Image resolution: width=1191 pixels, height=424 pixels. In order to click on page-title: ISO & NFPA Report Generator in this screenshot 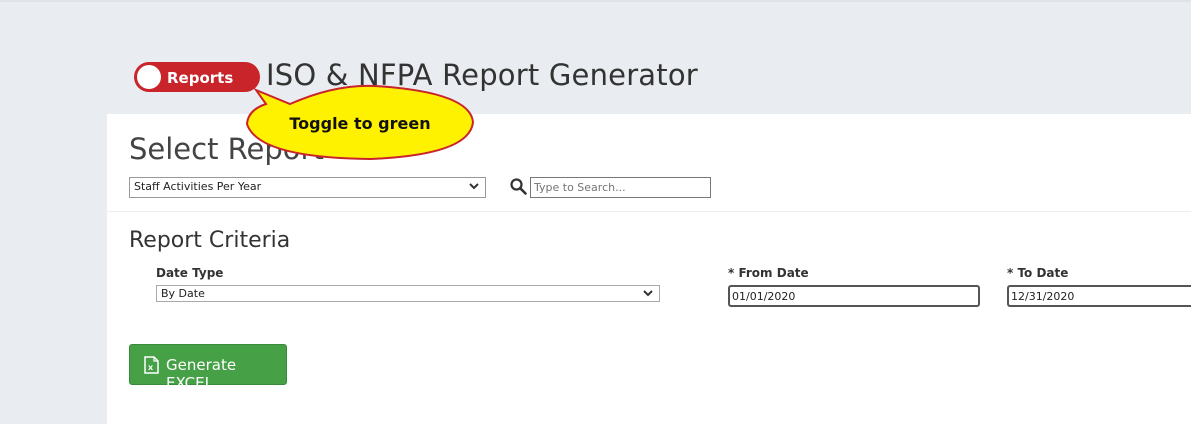, I will do `click(482, 75)`.